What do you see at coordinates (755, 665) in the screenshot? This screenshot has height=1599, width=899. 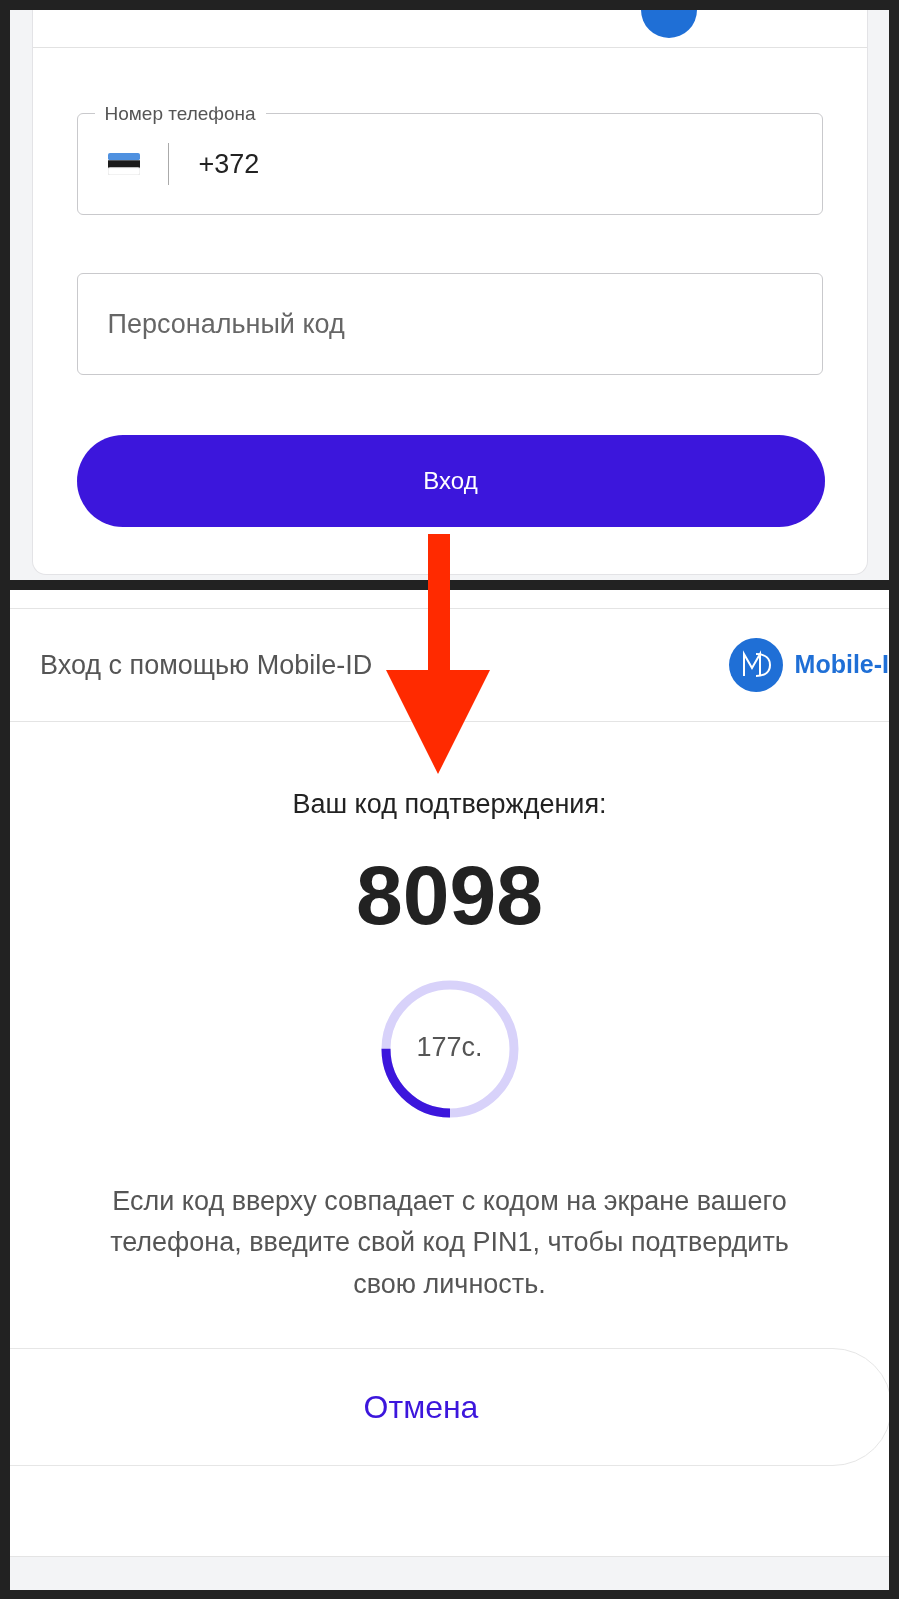 I see `logo-icon` at bounding box center [755, 665].